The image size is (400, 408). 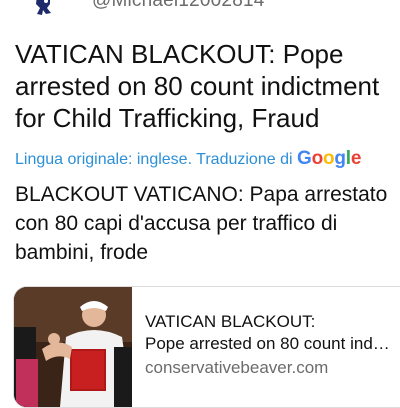 I want to click on google-letter: G, so click(x=304, y=158).